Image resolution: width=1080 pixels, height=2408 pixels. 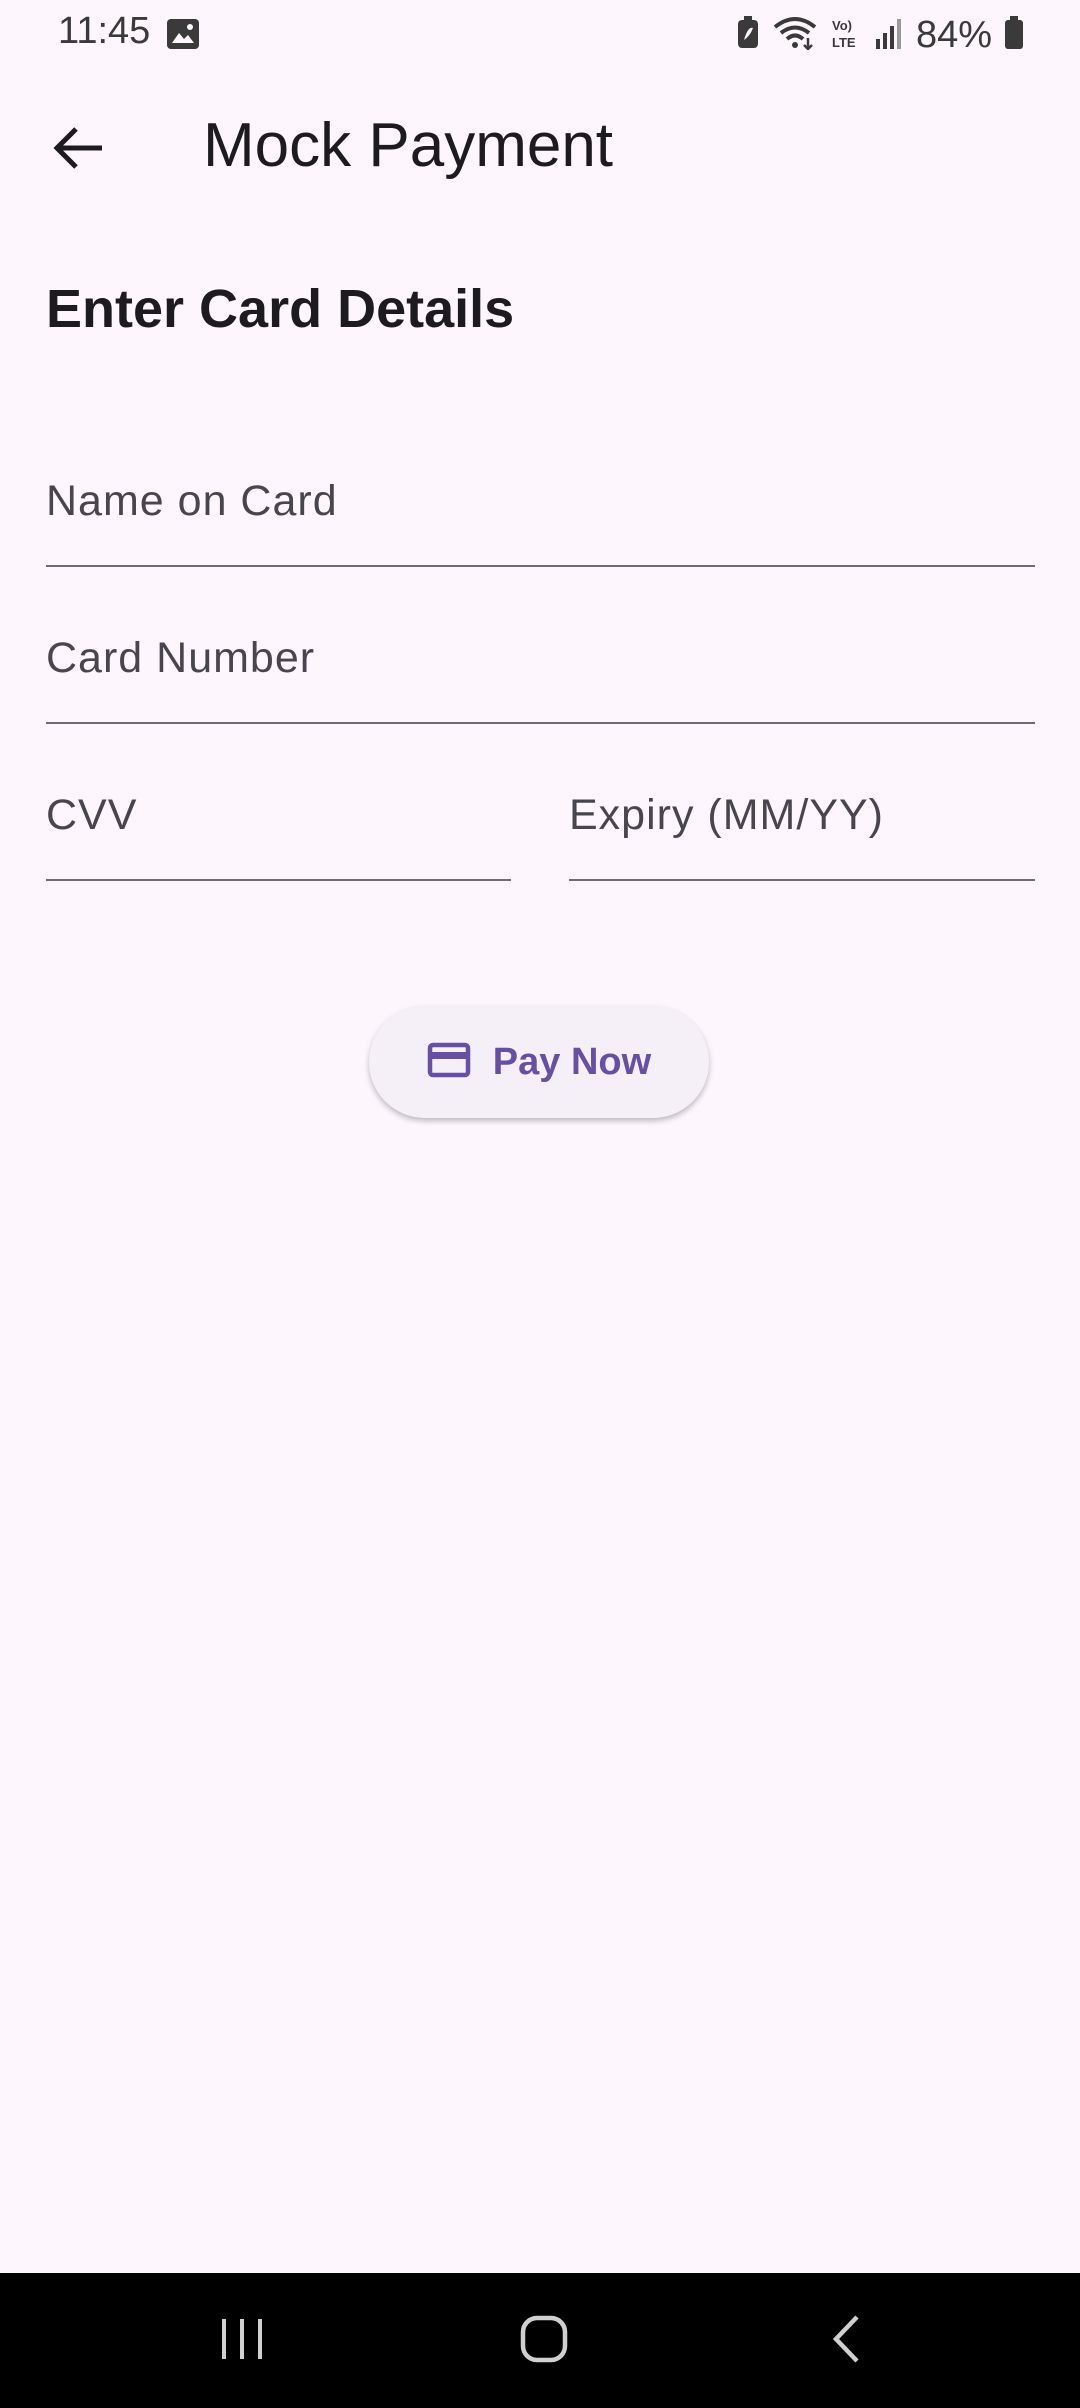 I want to click on back-button, so click(x=78, y=150).